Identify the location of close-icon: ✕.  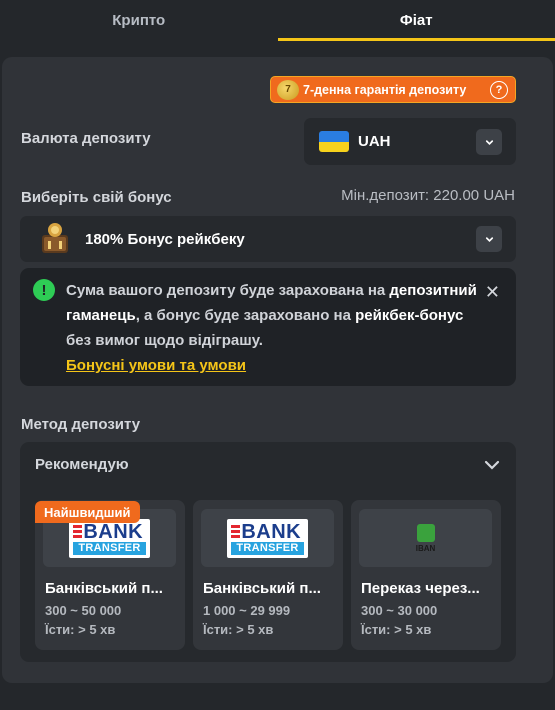
(492, 292).